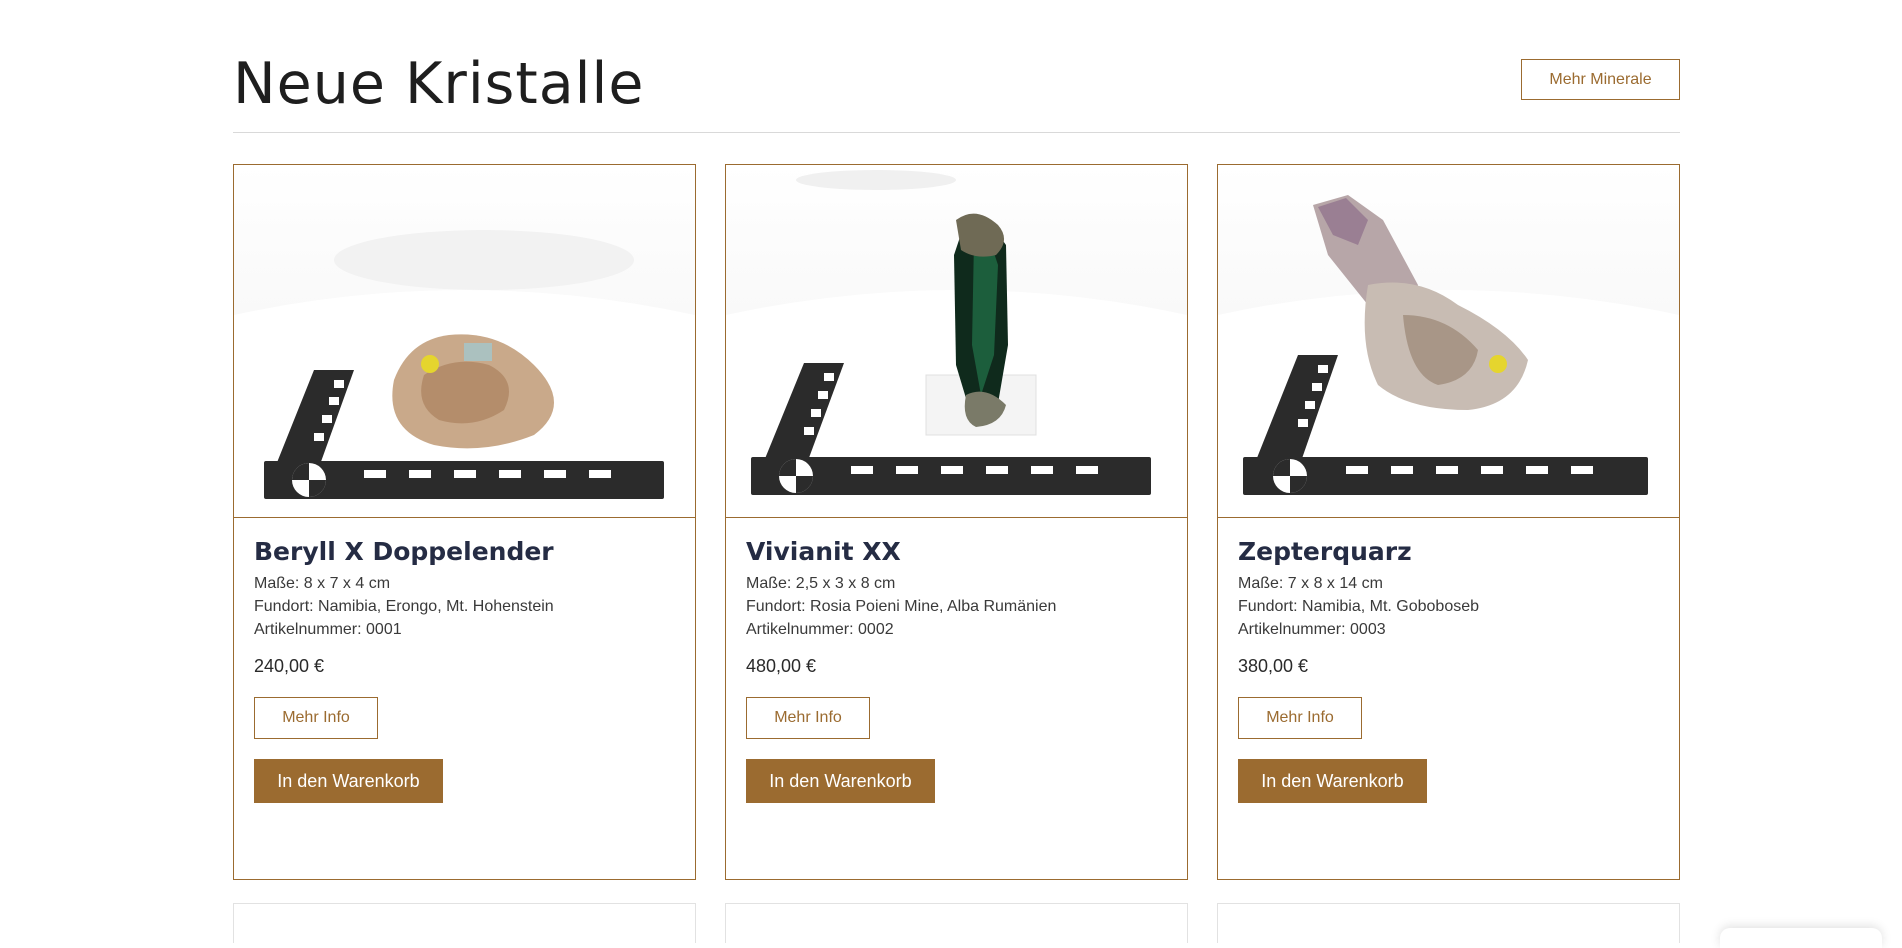 Image resolution: width=1902 pixels, height=948 pixels. Describe the element at coordinates (1801, 938) in the screenshot. I see `chat-widget-tab` at that location.